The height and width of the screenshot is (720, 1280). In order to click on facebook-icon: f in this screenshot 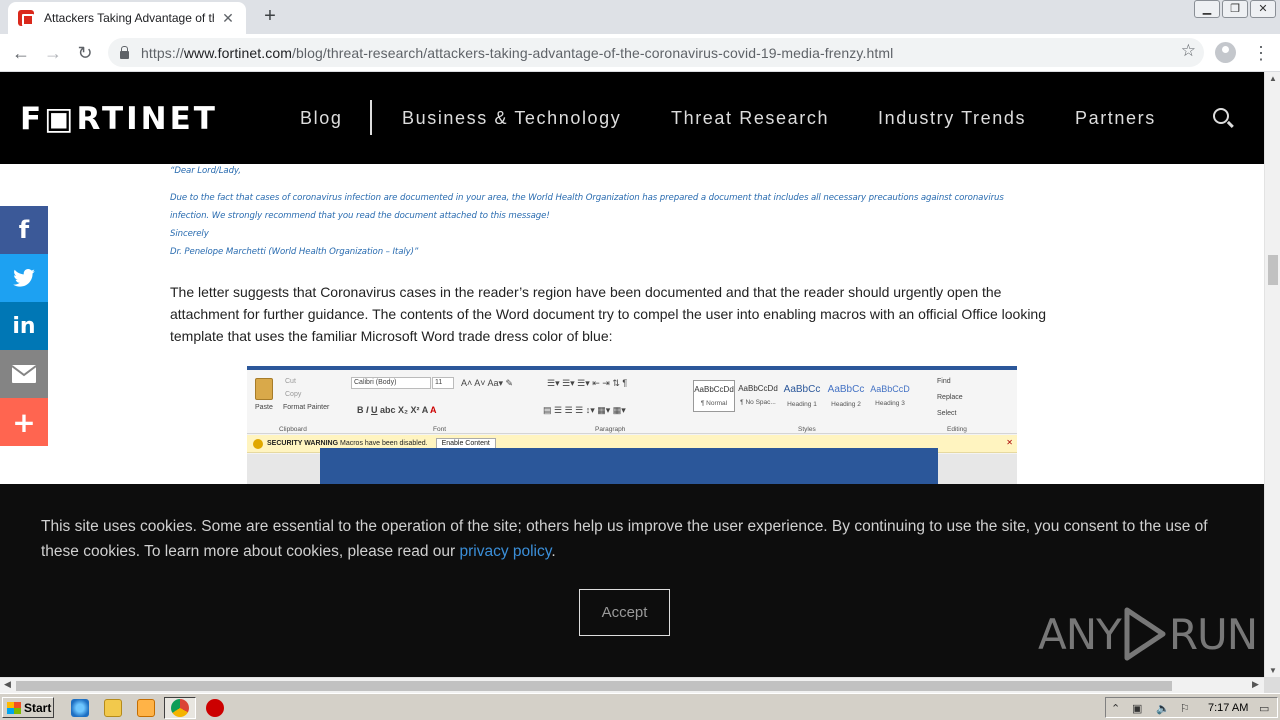, I will do `click(24, 230)`.